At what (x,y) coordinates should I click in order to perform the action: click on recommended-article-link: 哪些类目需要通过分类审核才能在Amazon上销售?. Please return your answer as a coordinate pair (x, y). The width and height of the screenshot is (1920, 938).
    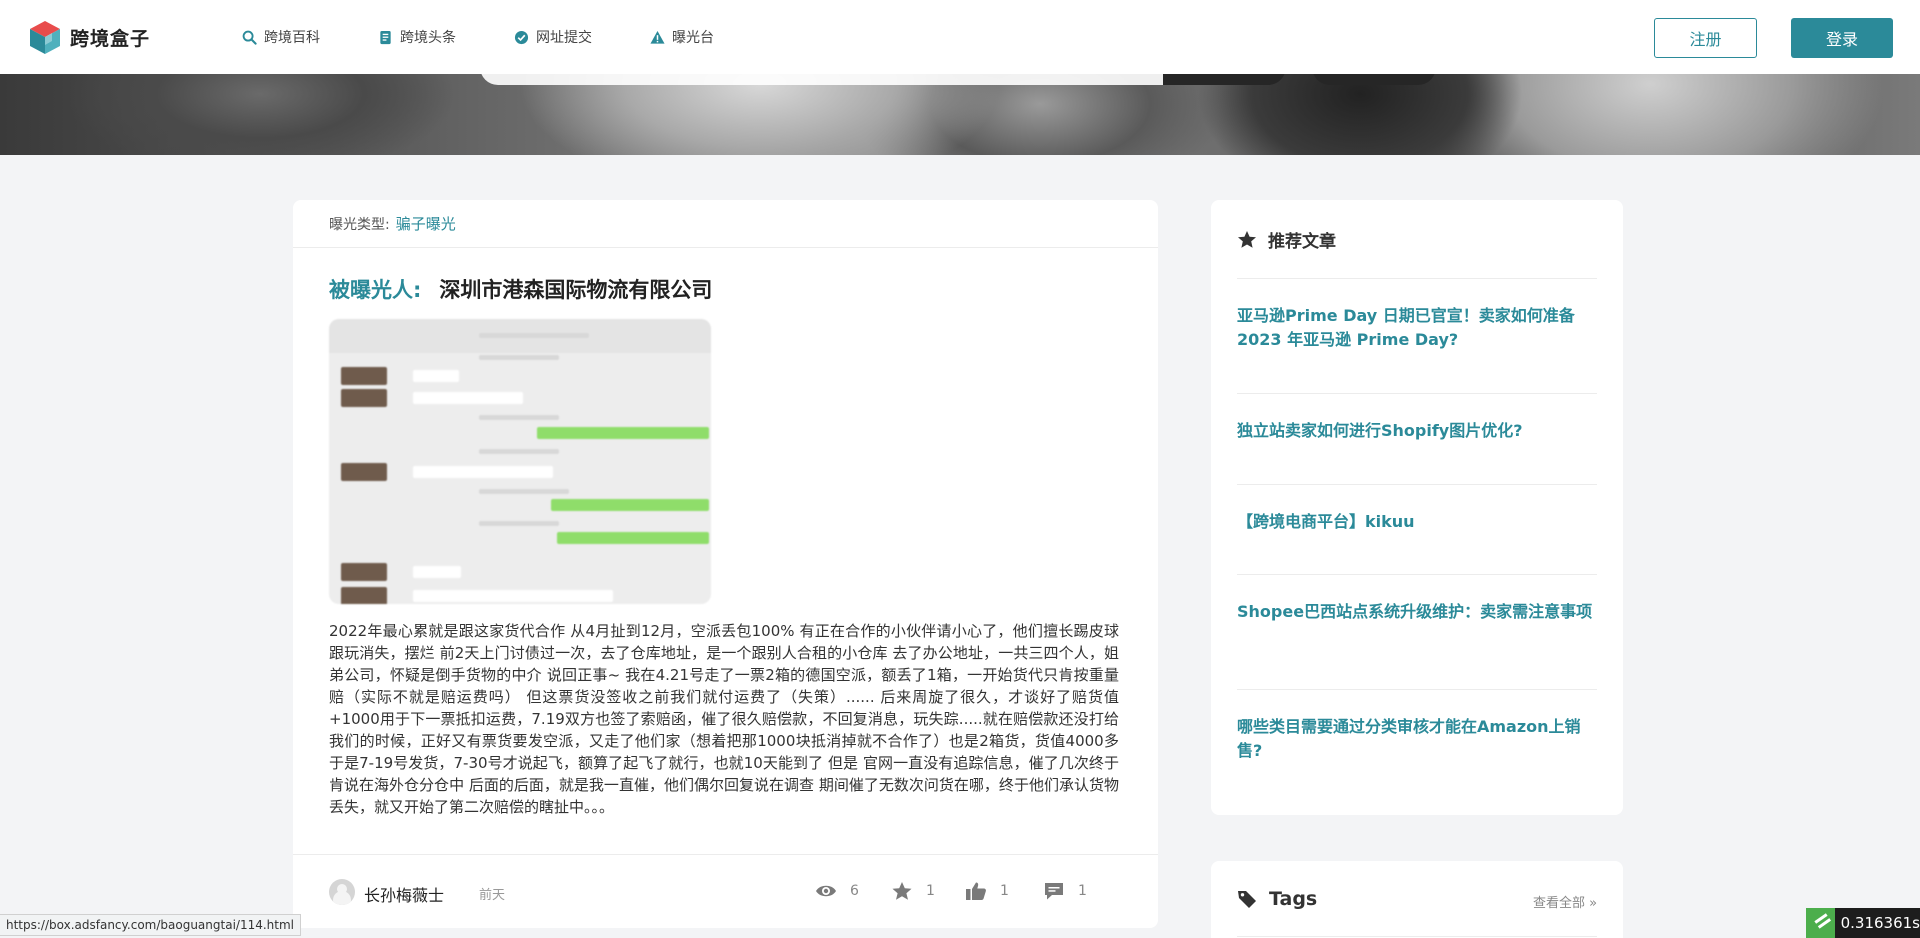
    Looking at the image, I should click on (1417, 739).